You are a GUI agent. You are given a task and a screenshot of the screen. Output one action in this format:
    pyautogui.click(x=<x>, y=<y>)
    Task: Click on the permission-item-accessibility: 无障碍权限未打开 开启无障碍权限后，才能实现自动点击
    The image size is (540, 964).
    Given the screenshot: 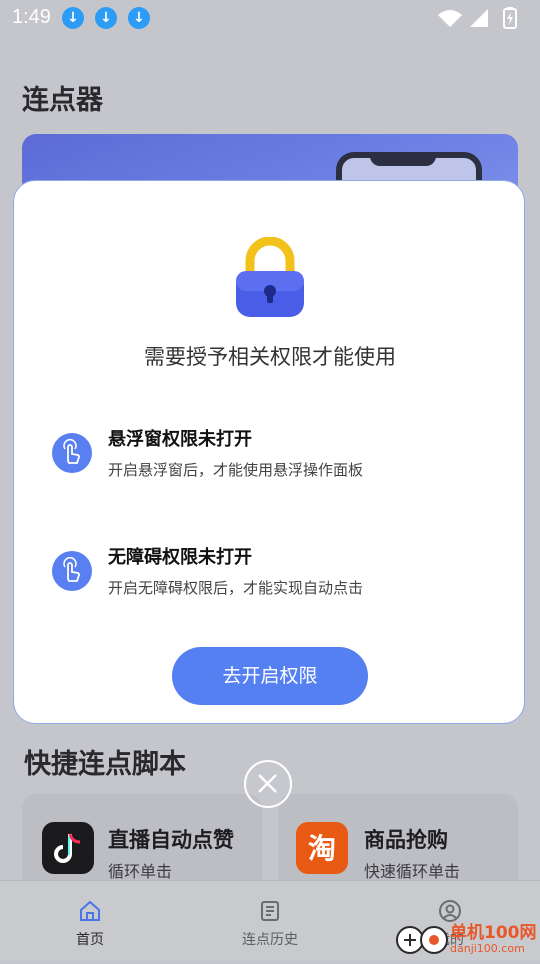 What is the action you would take?
    pyautogui.click(x=272, y=578)
    